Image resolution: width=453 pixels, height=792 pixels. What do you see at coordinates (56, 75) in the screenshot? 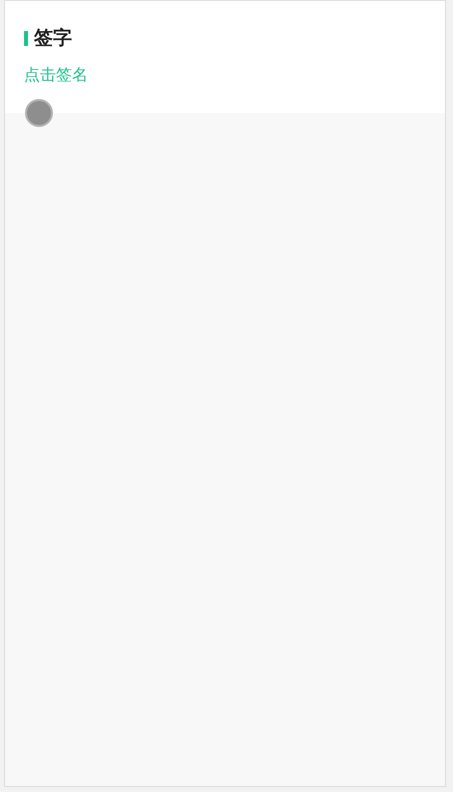
I see `sign-link: 点击签名` at bounding box center [56, 75].